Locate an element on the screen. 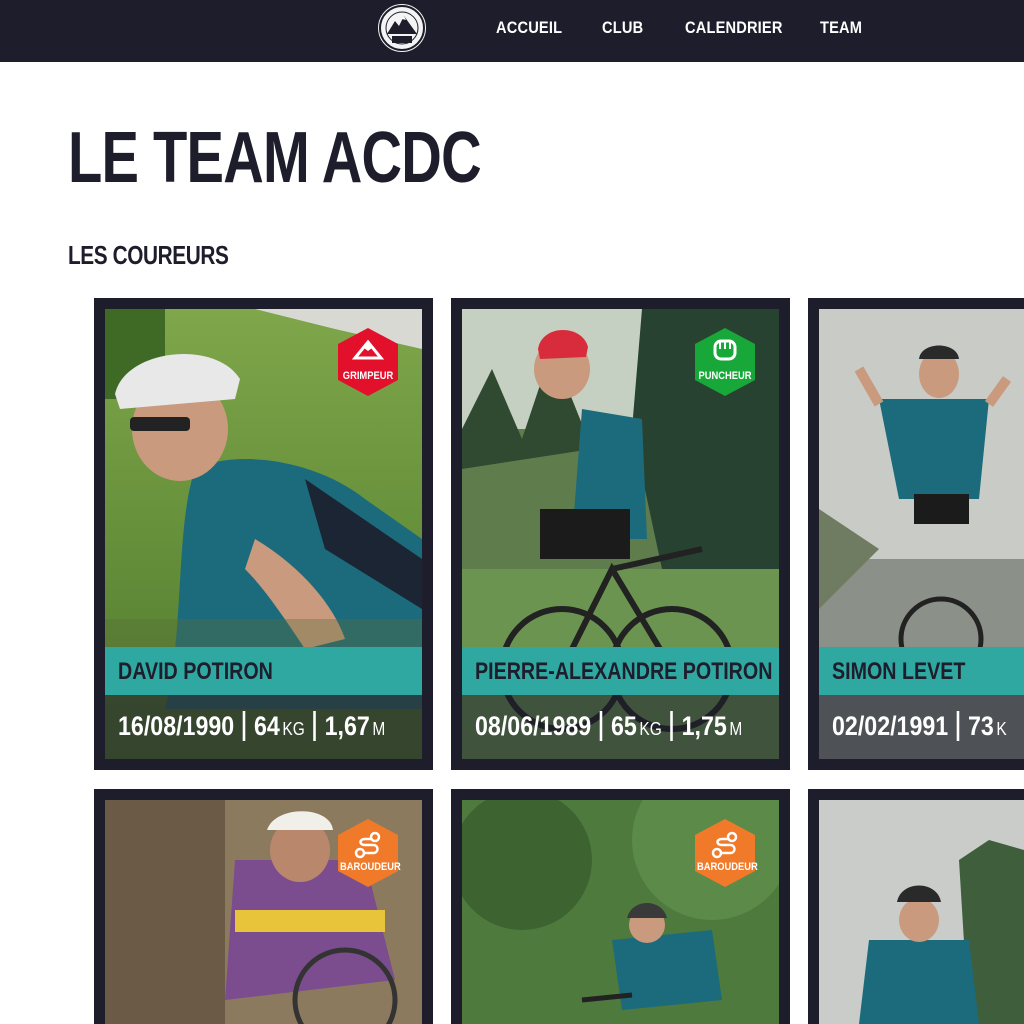  section-title: LES COUREURS is located at coordinates (148, 255).